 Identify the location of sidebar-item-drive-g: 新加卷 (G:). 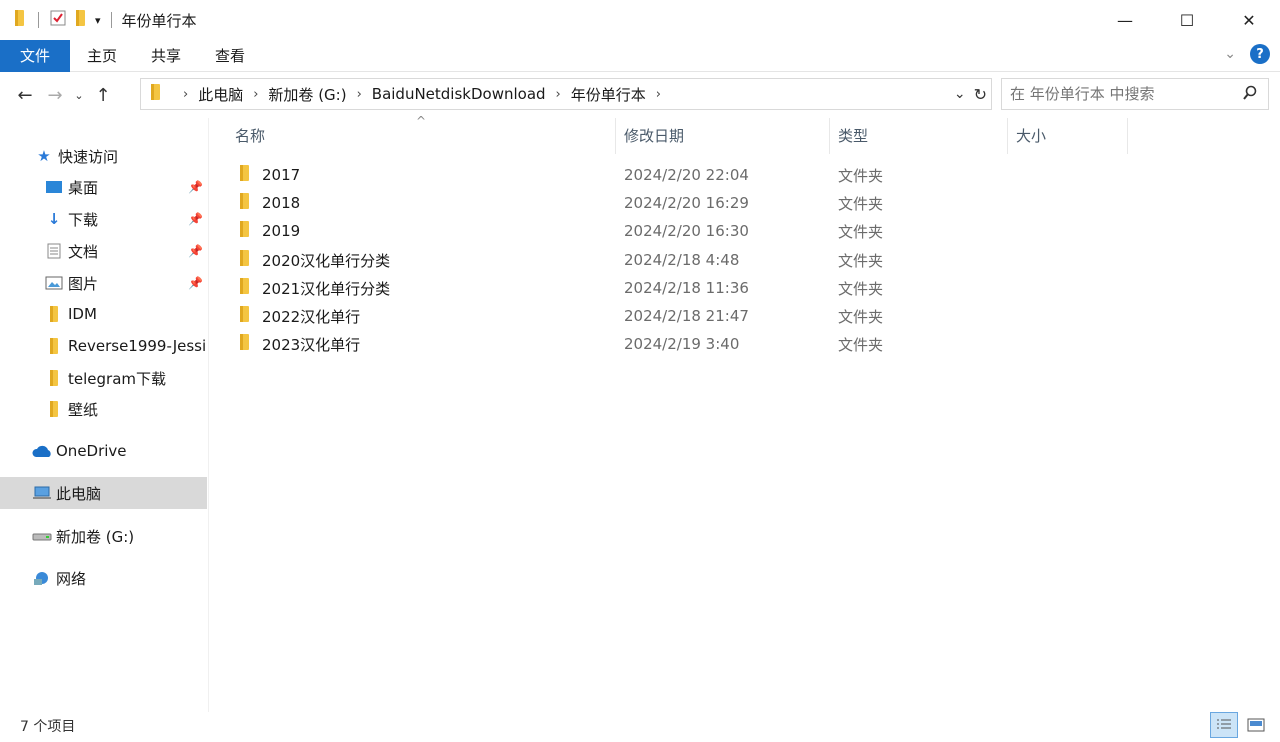
(103, 536).